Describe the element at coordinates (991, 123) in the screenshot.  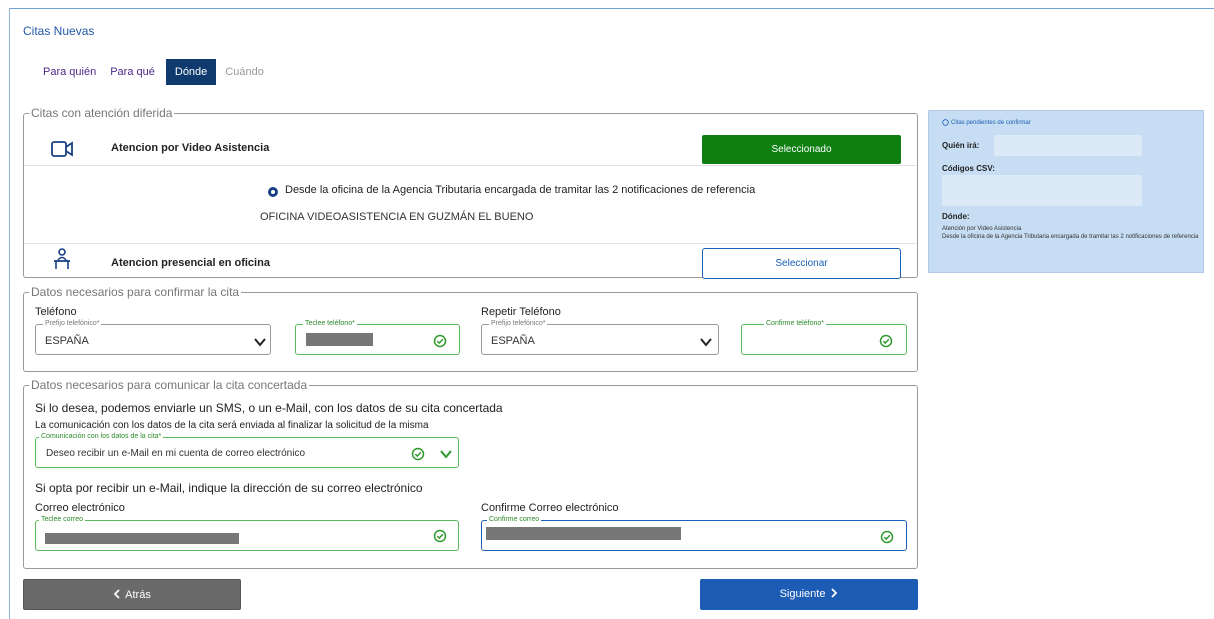
I see `panel-heading: Citas pendientes de confirmar` at that location.